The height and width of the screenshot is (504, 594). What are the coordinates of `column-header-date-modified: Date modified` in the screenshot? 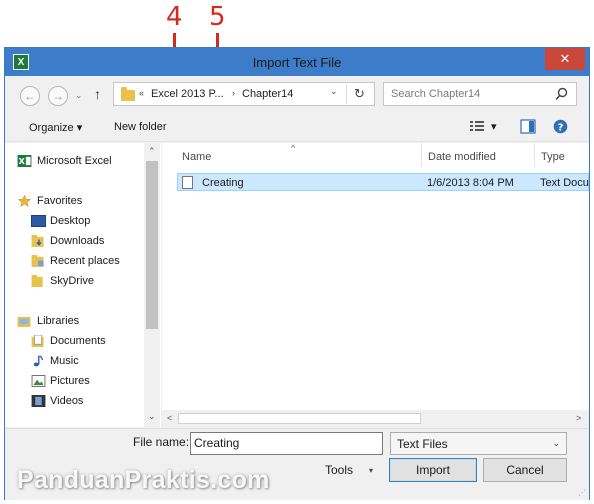 It's located at (462, 157).